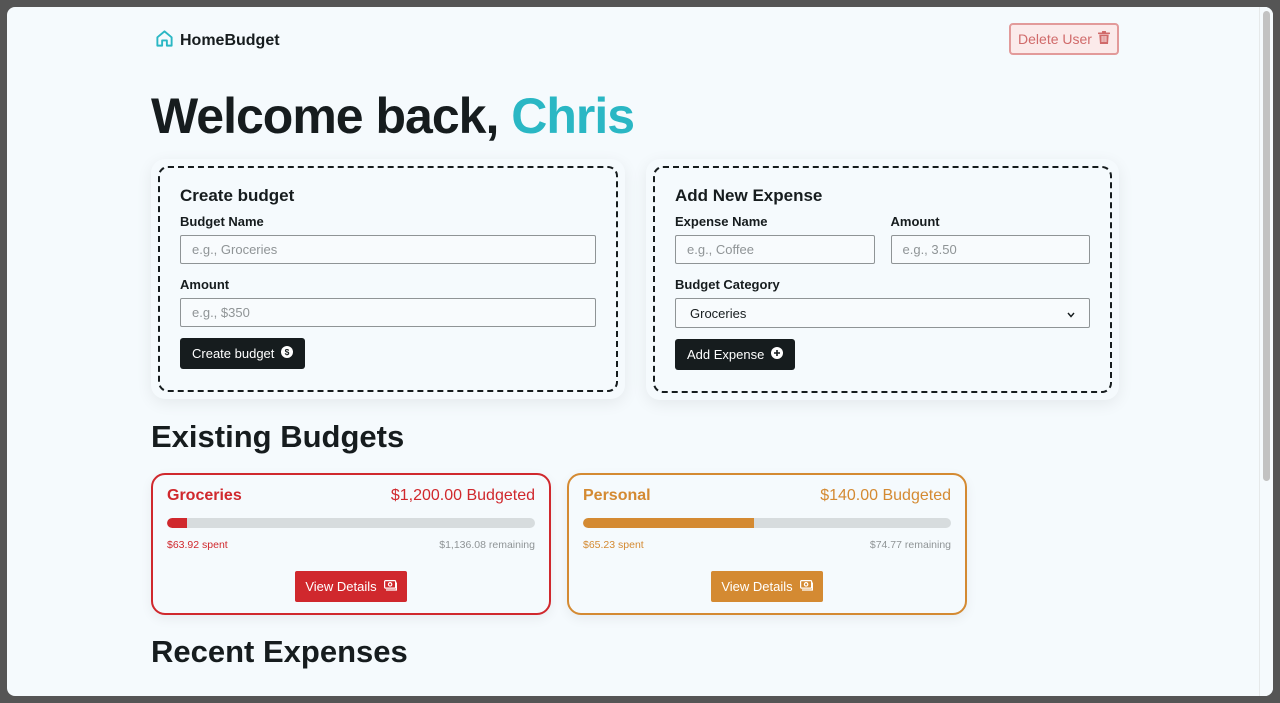 The height and width of the screenshot is (703, 1280). What do you see at coordinates (915, 221) in the screenshot?
I see `expense-amount-label: Amount` at bounding box center [915, 221].